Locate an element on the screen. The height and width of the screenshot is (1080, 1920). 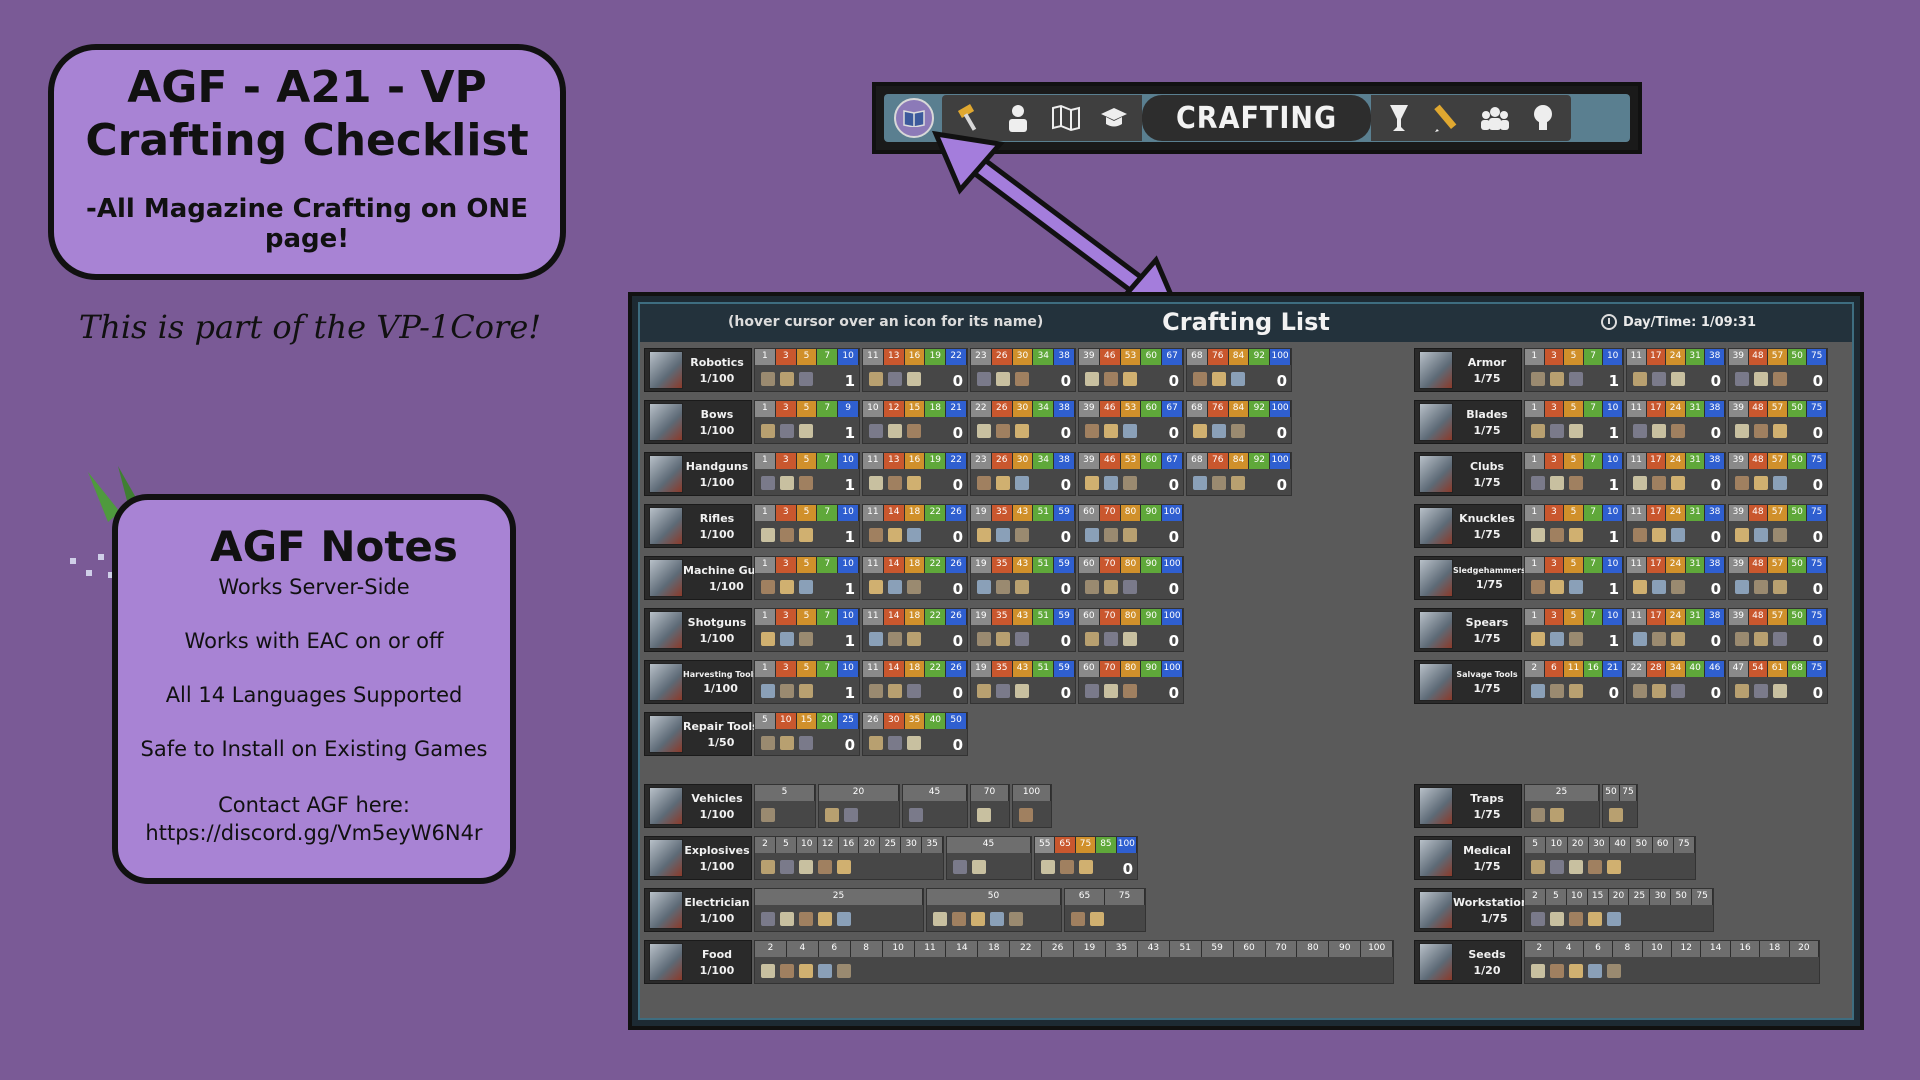
category-tile: Workstations 1/75 is located at coordinates (1474, 910).